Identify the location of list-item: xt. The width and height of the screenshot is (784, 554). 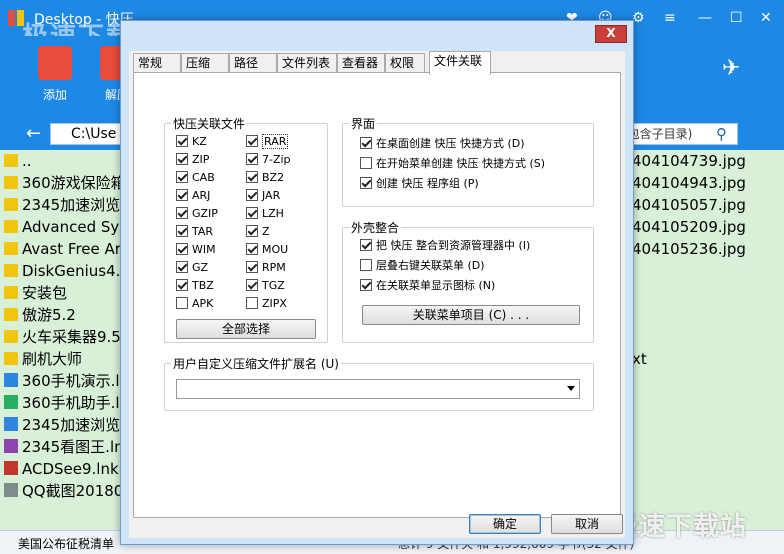
(639, 359).